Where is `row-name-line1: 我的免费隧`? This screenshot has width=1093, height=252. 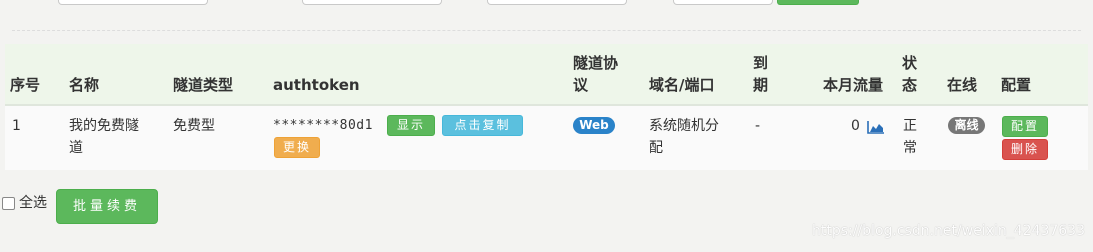
row-name-line1: 我的免费隧 is located at coordinates (104, 126).